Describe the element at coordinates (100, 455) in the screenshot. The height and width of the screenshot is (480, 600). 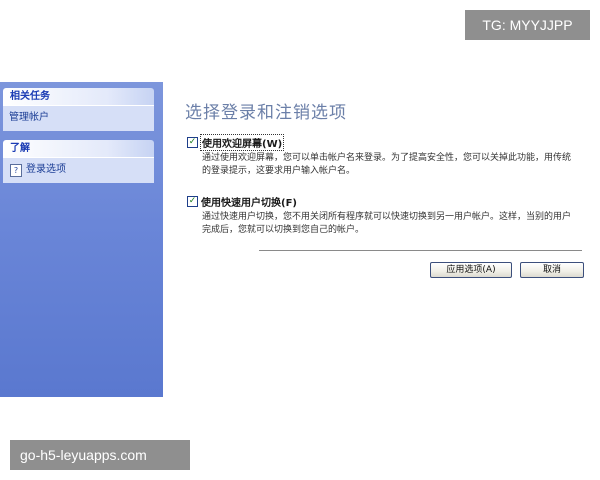
I see `watermark-bottom: go-h5-leyuapps.com` at that location.